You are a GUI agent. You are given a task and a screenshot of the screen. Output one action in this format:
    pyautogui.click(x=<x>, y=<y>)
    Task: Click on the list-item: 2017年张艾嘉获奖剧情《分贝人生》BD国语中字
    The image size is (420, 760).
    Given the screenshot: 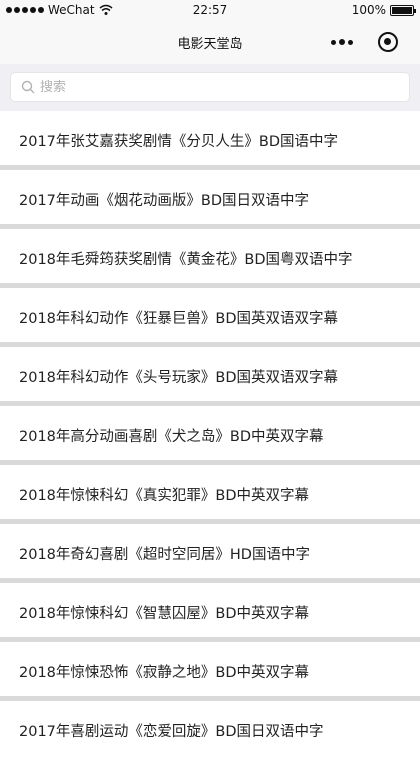 What is the action you would take?
    pyautogui.click(x=210, y=140)
    